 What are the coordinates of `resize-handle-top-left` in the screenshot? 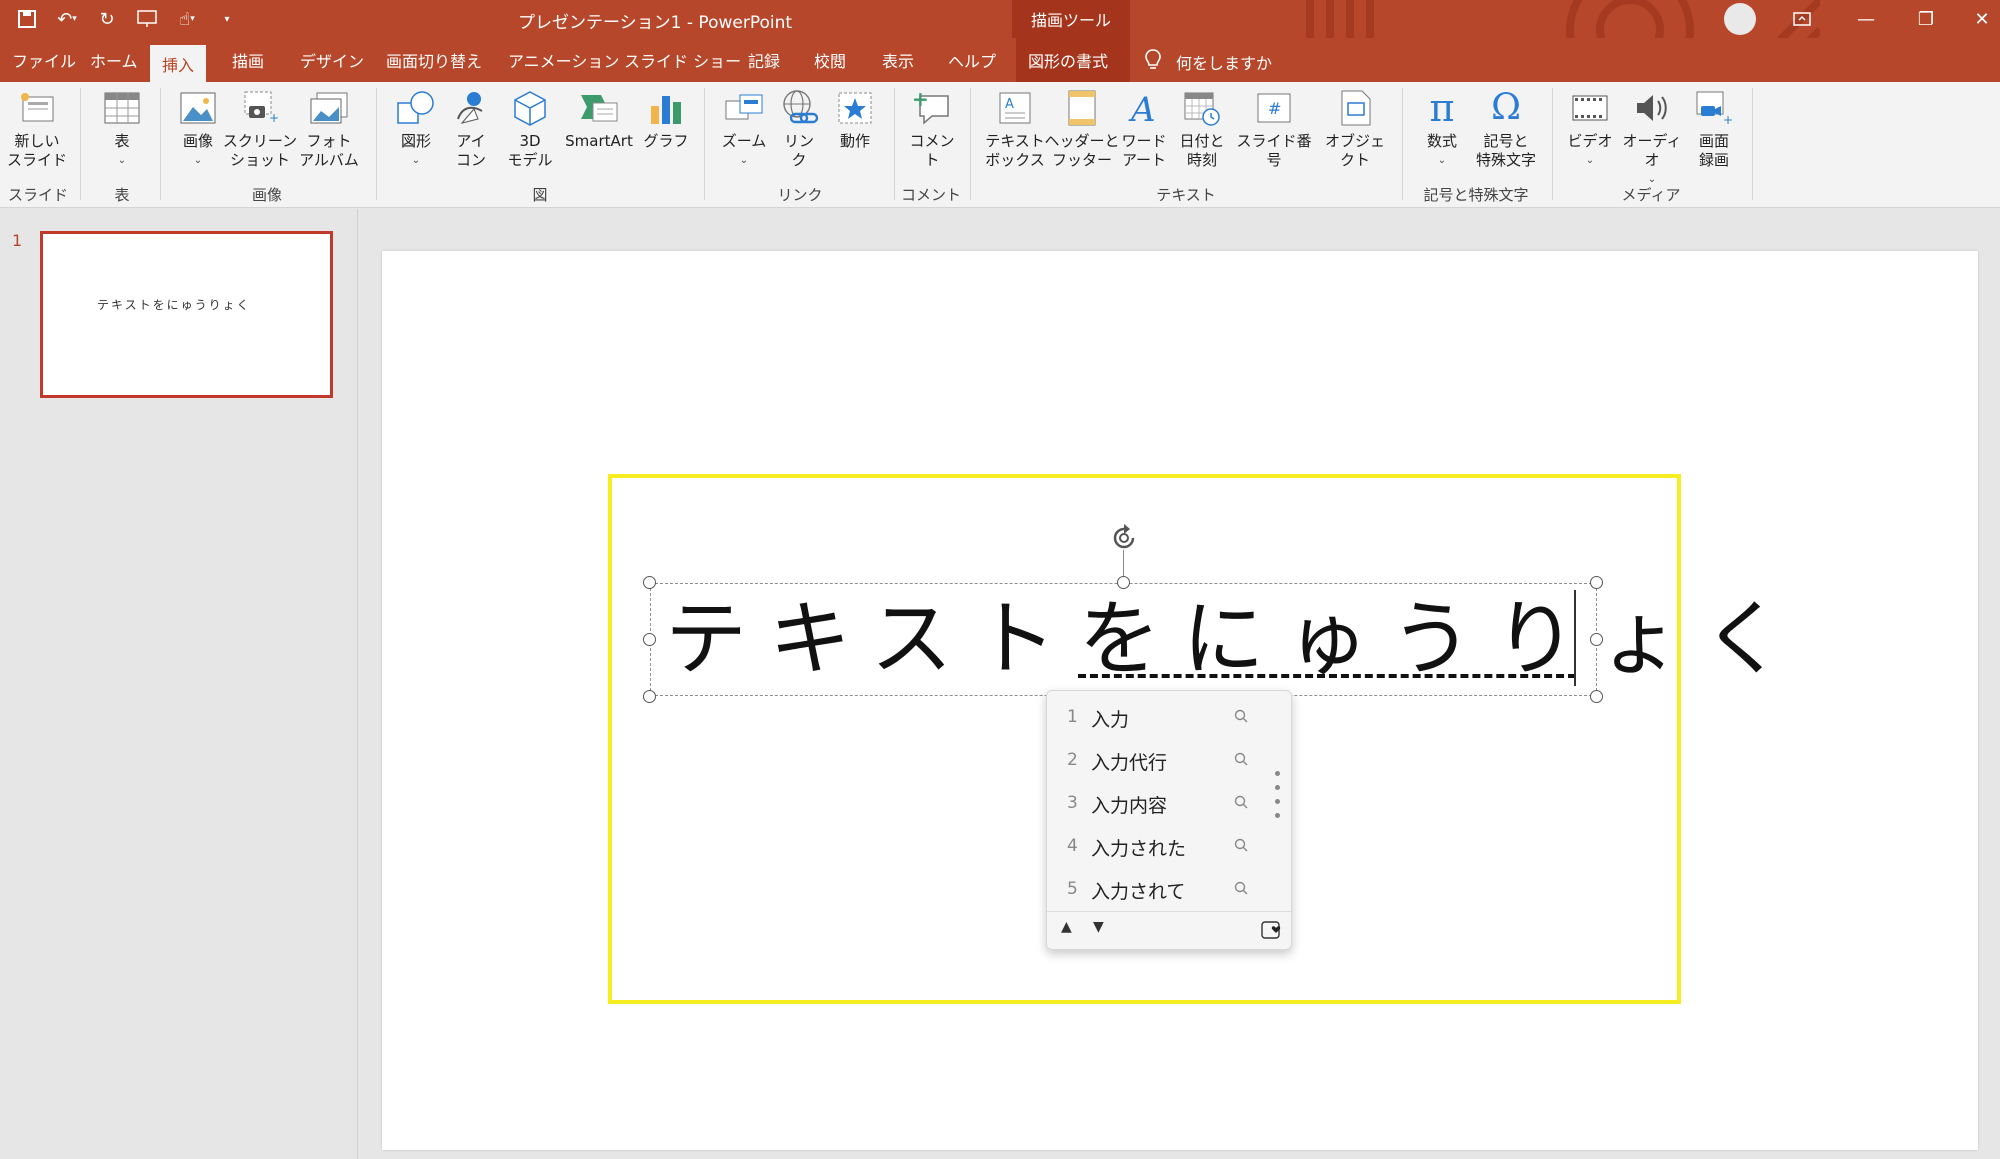 It's located at (649, 582).